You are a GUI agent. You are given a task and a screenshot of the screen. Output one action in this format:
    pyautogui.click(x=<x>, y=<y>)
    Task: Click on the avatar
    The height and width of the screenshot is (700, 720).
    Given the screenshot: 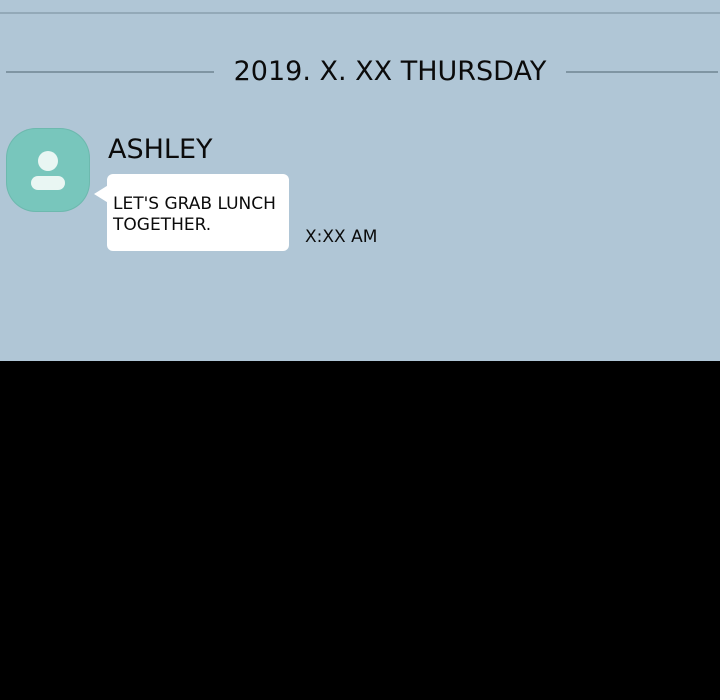 What is the action you would take?
    pyautogui.click(x=48, y=170)
    